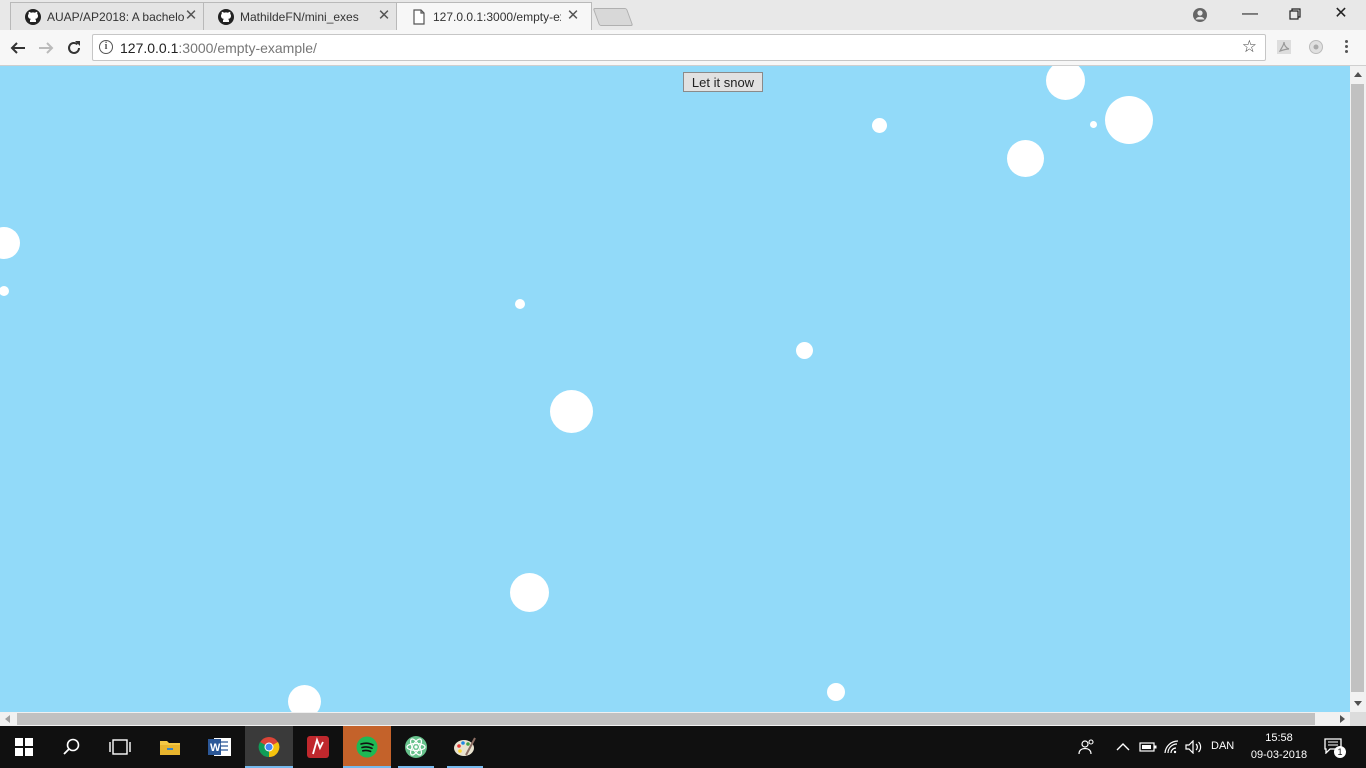 The width and height of the screenshot is (1366, 768). Describe the element at coordinates (1172, 747) in the screenshot. I see `wifi-icon` at that location.